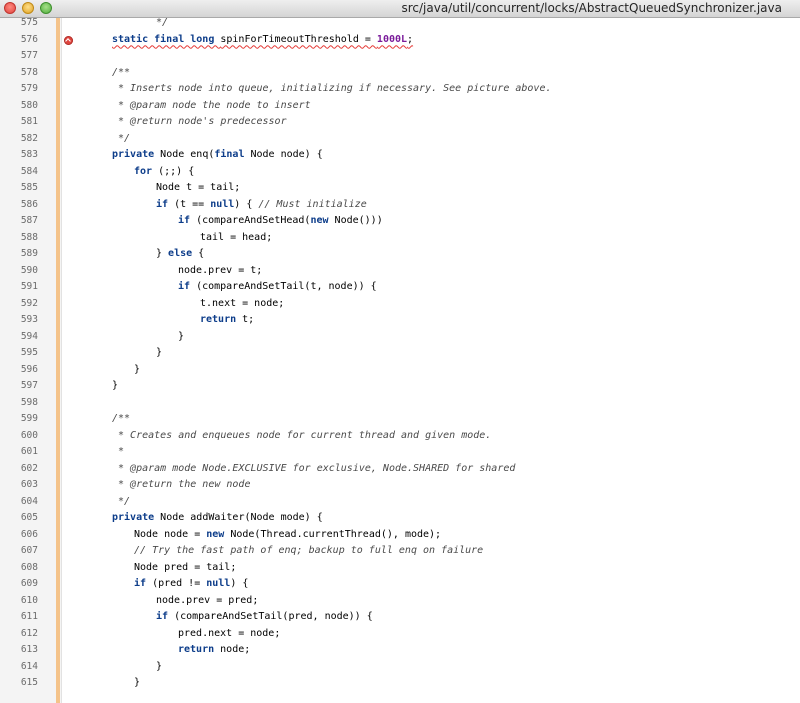  Describe the element at coordinates (29, 600) in the screenshot. I see `line-number: 610` at that location.